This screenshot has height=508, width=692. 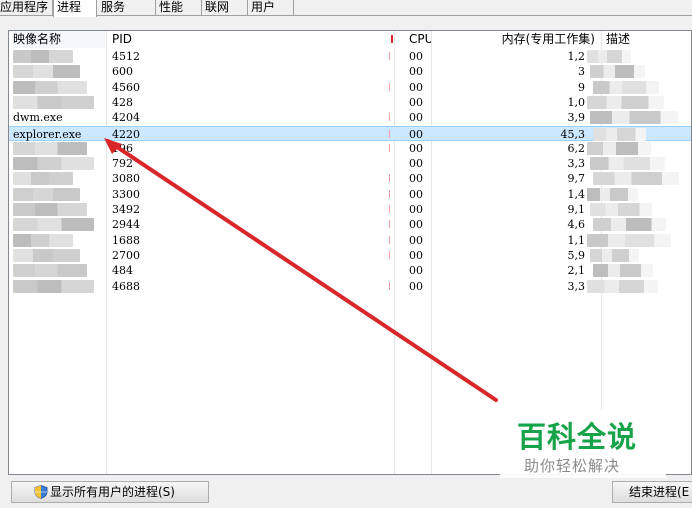 I want to click on tab-processes: 进程, so click(x=75, y=8).